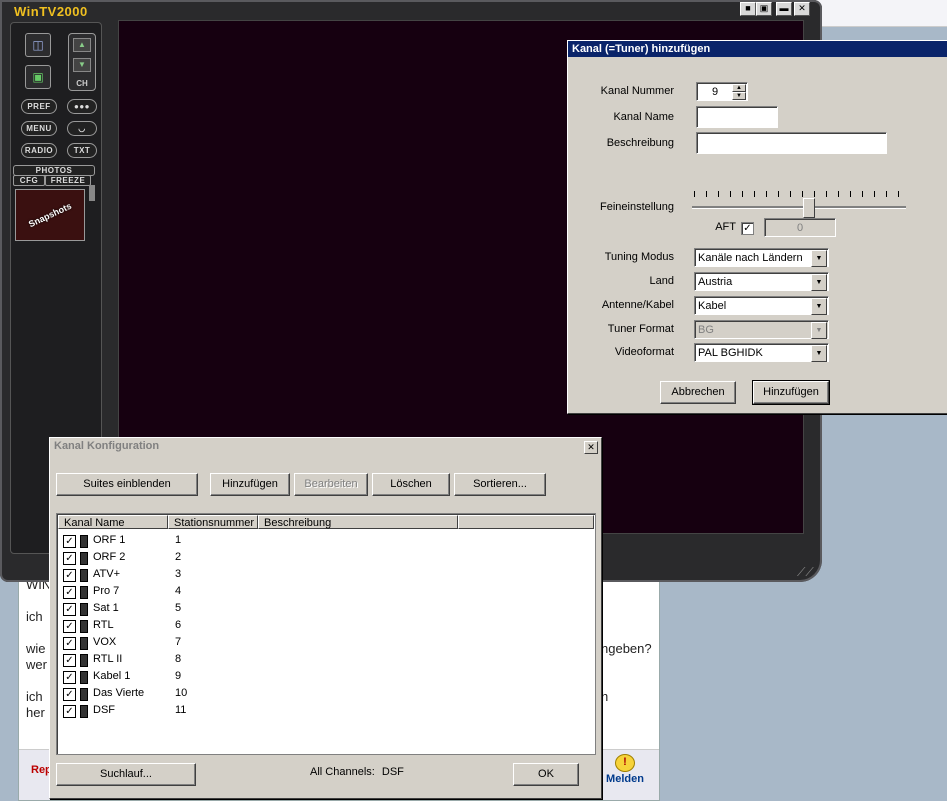 The height and width of the screenshot is (801, 947). What do you see at coordinates (82, 128) in the screenshot?
I see `mute-button: ◡` at bounding box center [82, 128].